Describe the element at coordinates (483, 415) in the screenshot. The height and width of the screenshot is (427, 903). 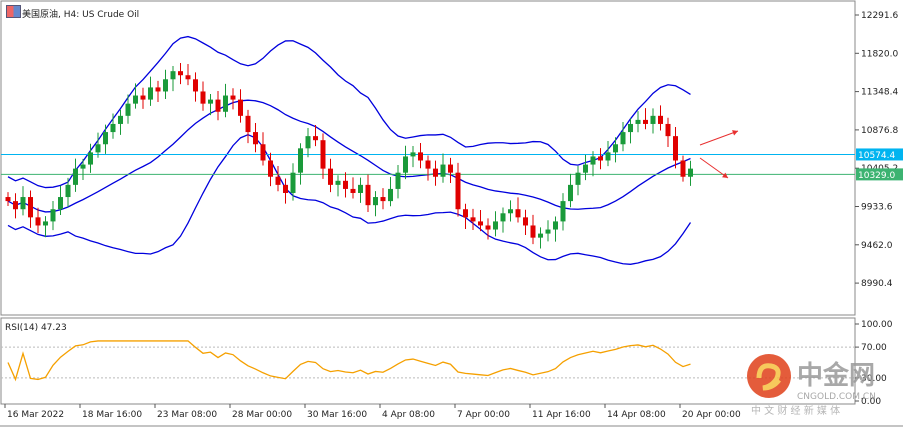
I see `x-tick-label: 7 Apr 00:00` at that location.